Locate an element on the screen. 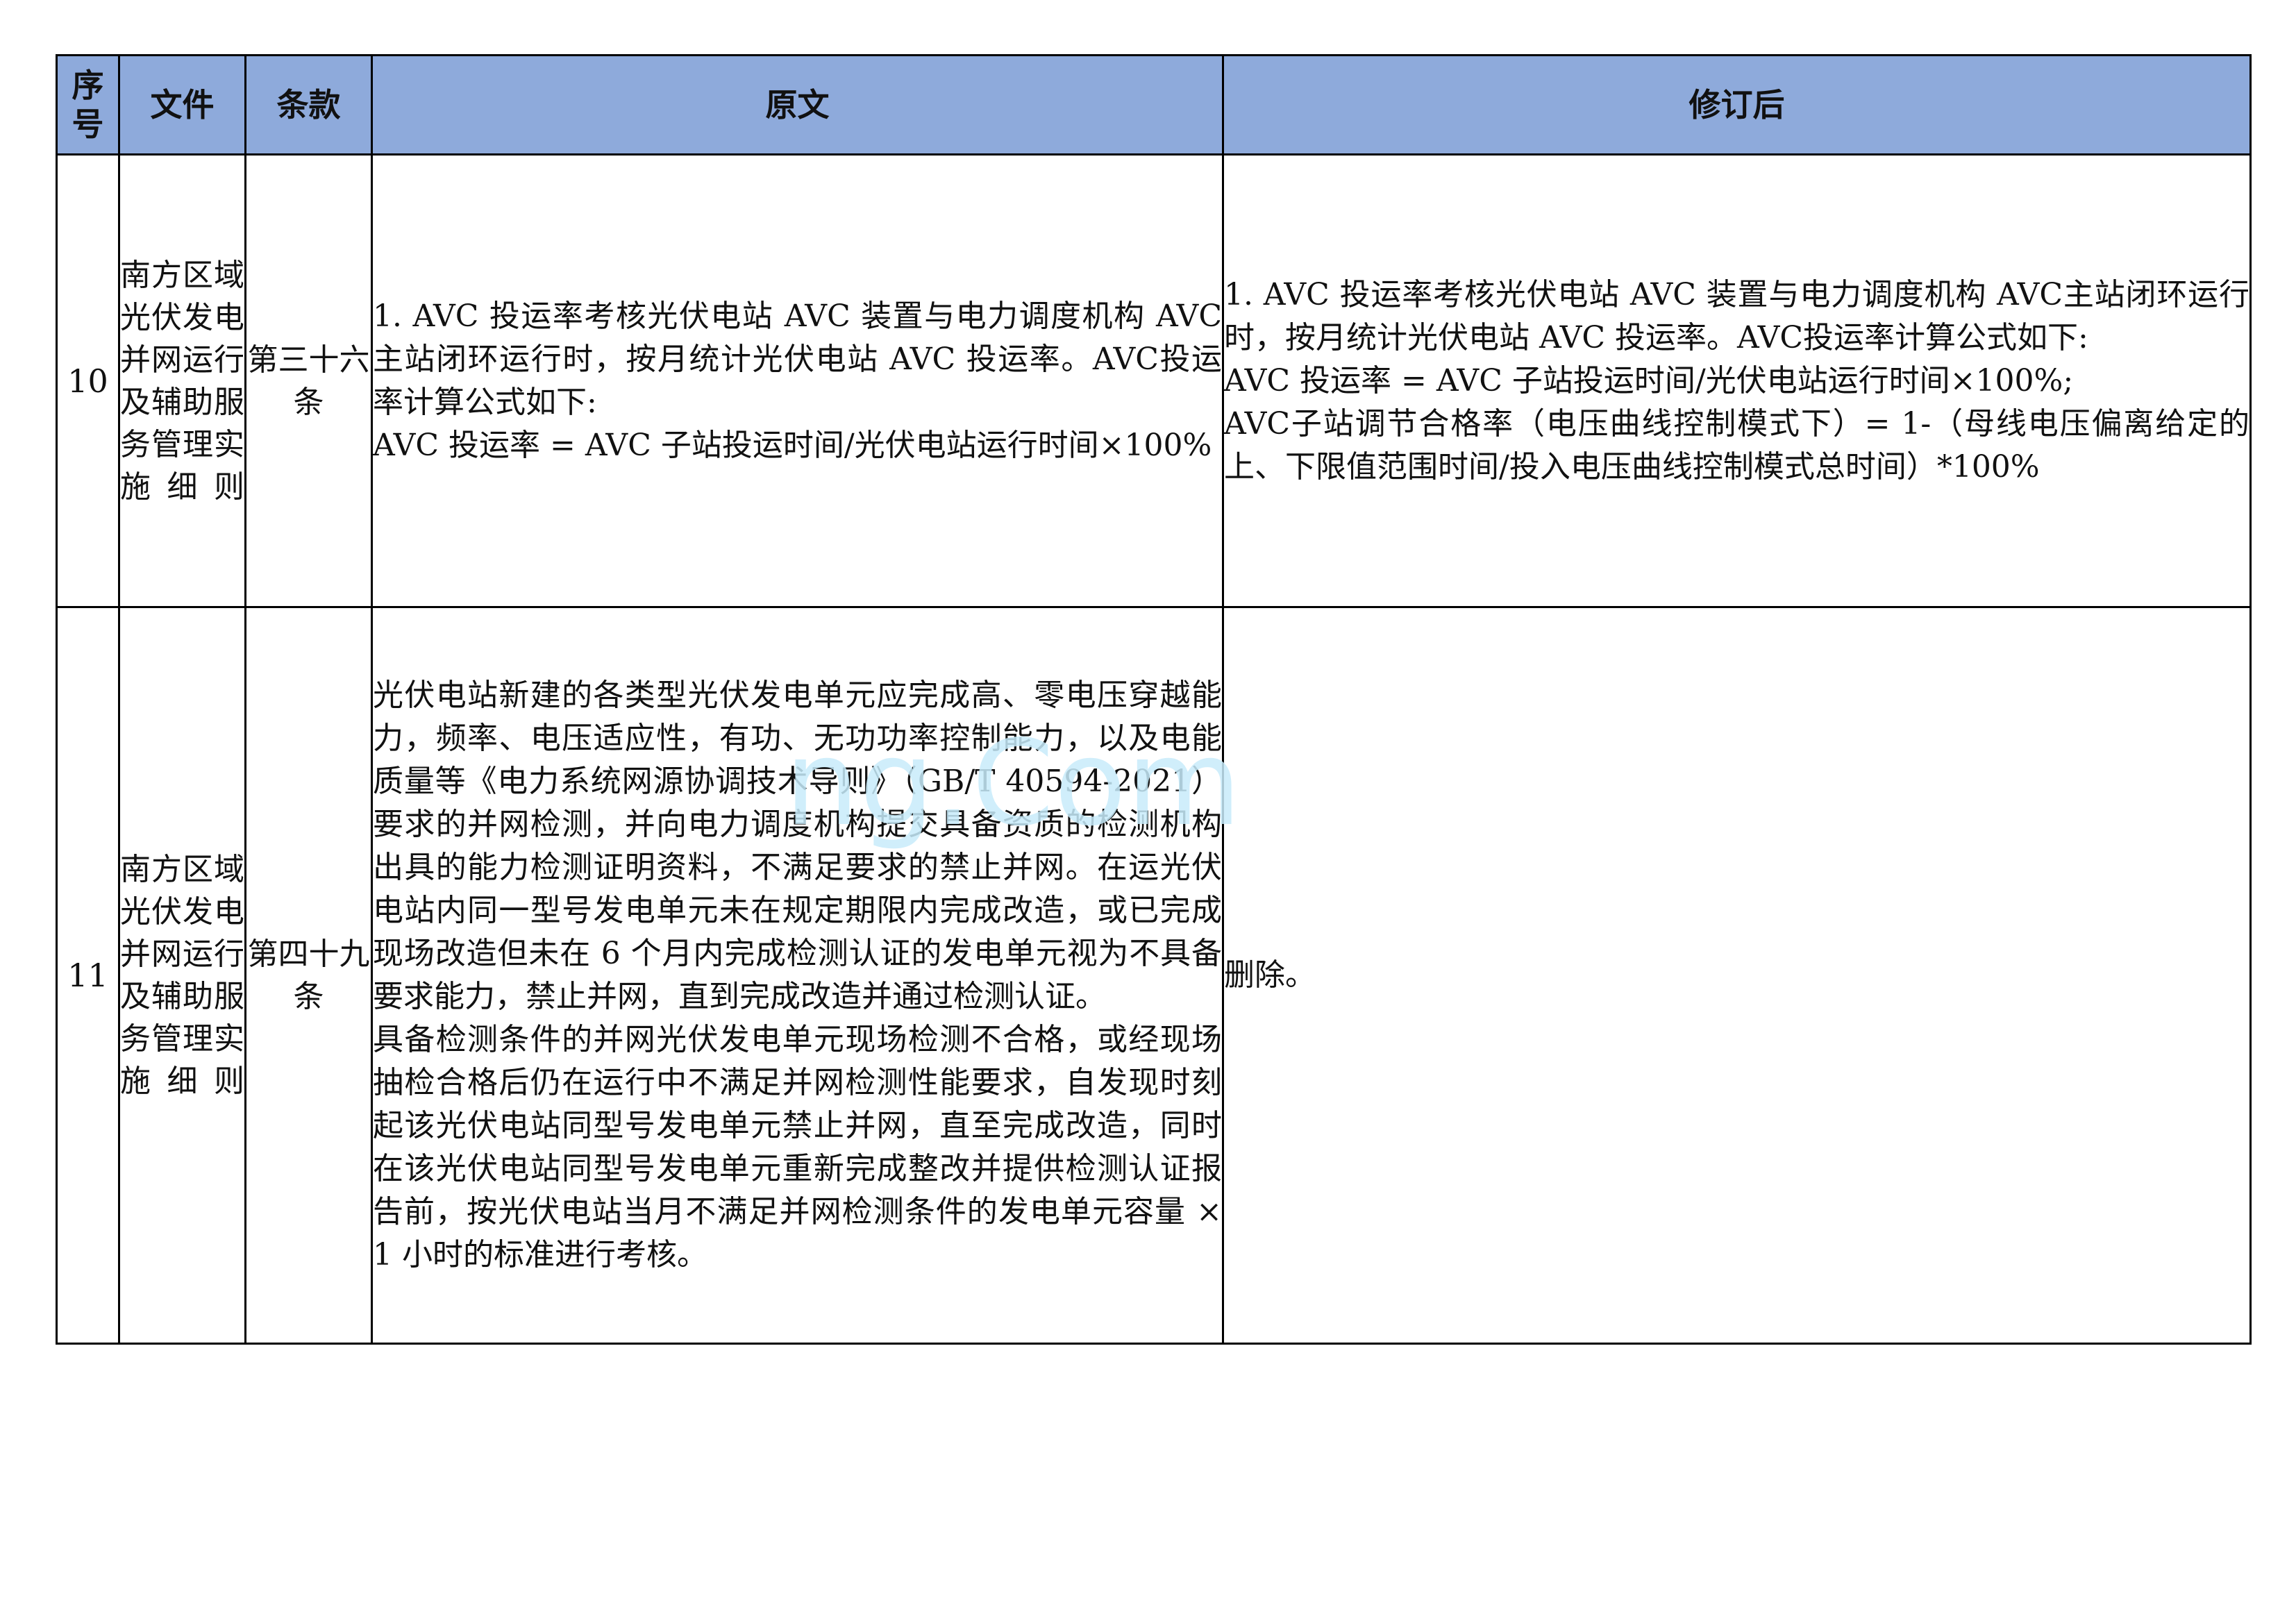 The image size is (2296, 1623). cell-serial-number: 11 is located at coordinates (88, 975).